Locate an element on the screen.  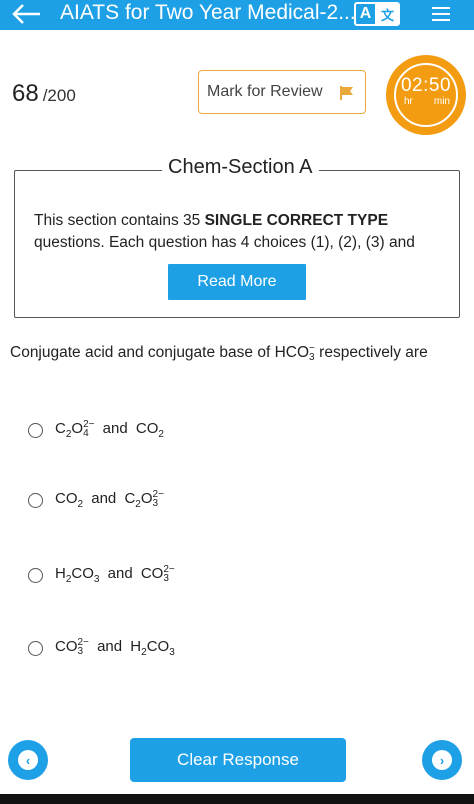
timer-value: 02:50 is located at coordinates (426, 85).